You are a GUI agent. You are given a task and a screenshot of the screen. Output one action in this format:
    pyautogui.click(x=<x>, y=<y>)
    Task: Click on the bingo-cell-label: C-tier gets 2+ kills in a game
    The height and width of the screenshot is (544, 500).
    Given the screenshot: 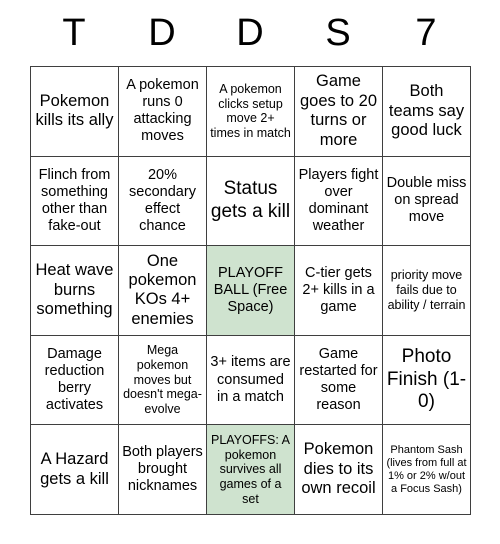 What is the action you would take?
    pyautogui.click(x=338, y=290)
    